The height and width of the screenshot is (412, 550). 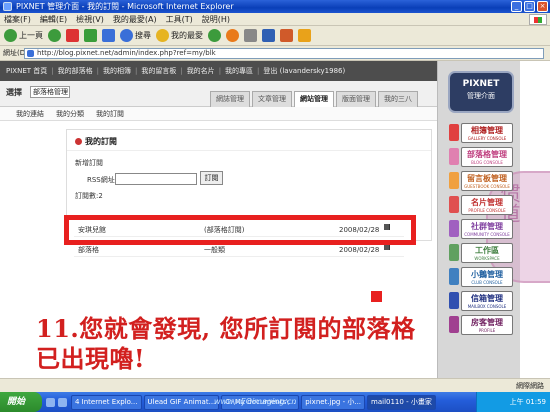 What do you see at coordinates (250, 35) in the screenshot?
I see `print-icon` at bounding box center [250, 35].